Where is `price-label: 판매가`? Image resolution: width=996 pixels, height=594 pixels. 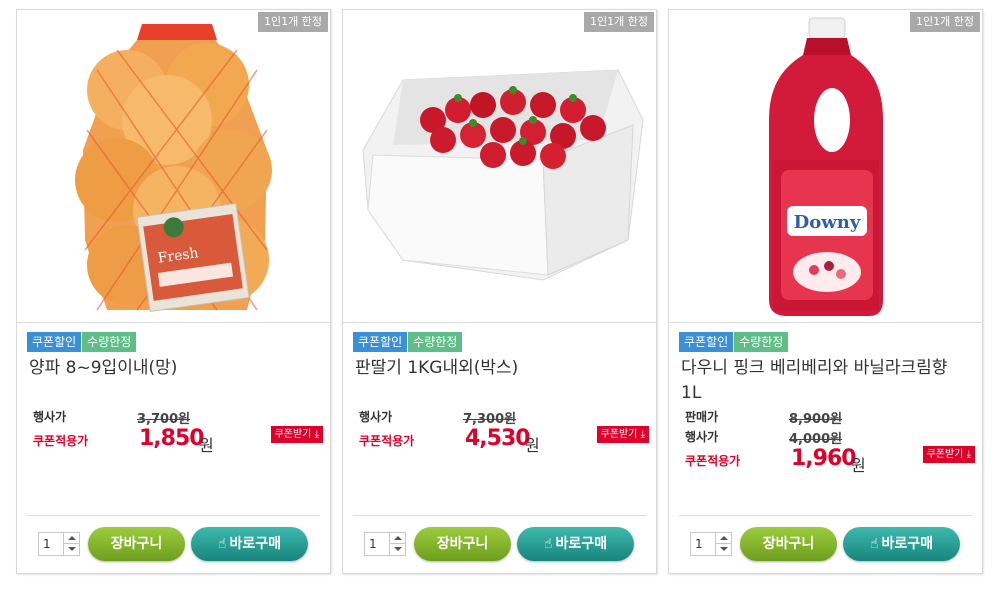
price-label: 판매가 is located at coordinates (702, 417).